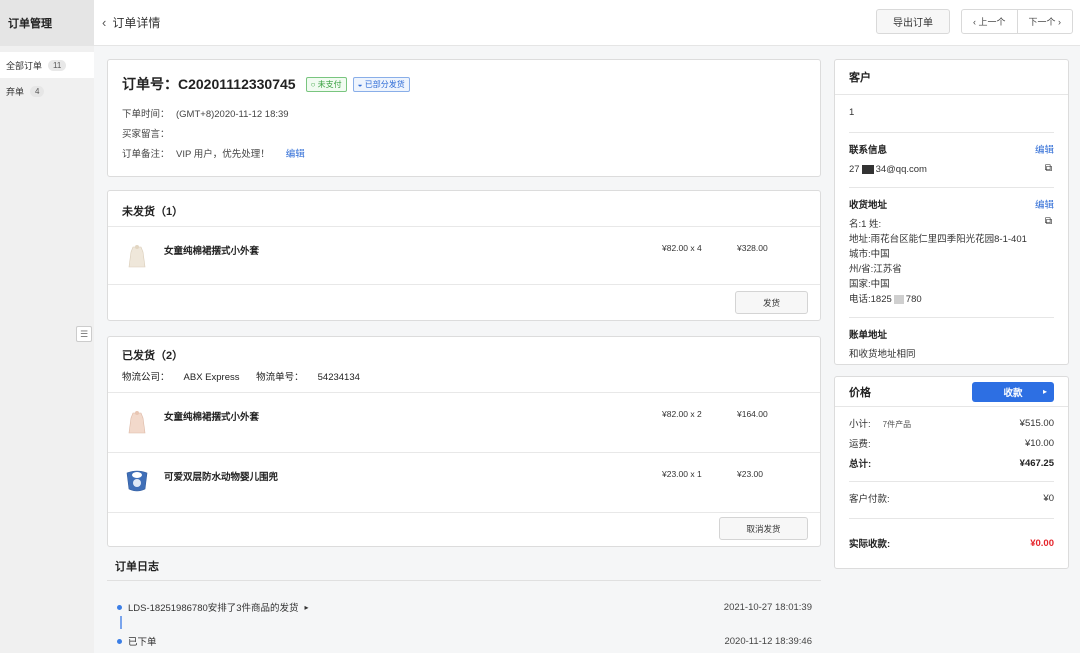  What do you see at coordinates (47, 91) in the screenshot?
I see `sidebar-item-abandoned: 弃单 4` at bounding box center [47, 91].